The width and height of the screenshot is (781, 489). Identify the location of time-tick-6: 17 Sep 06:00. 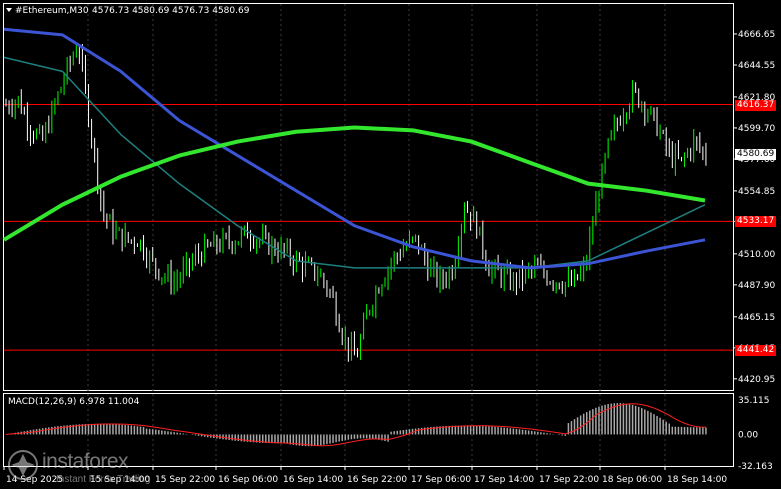
(441, 480).